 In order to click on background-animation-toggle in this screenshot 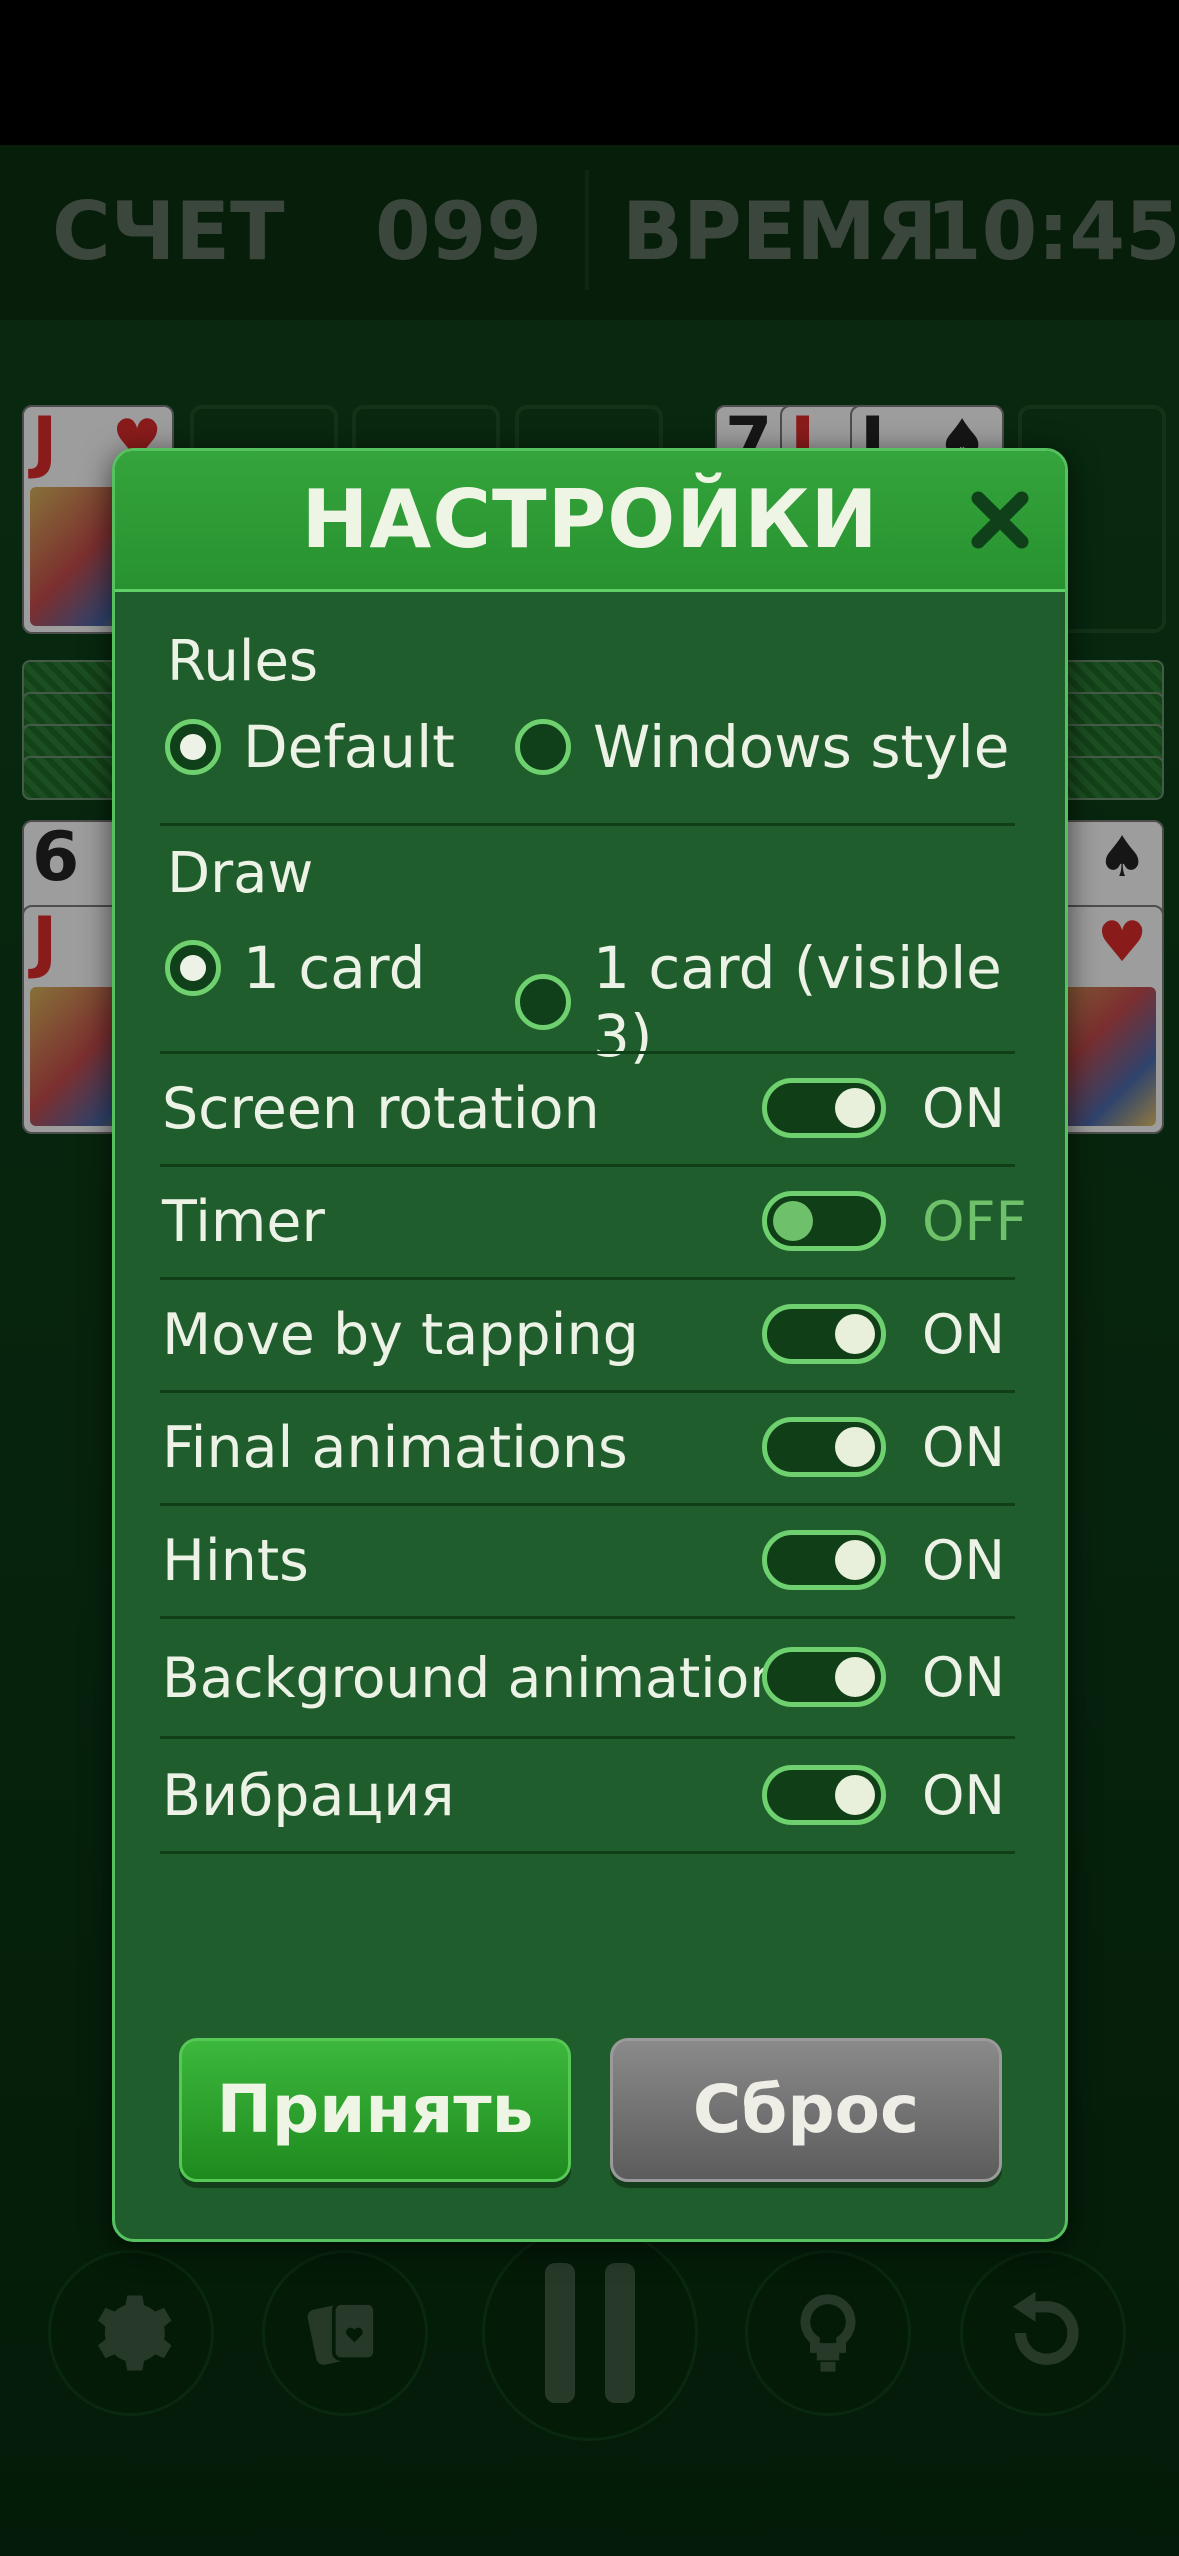, I will do `click(824, 1677)`.